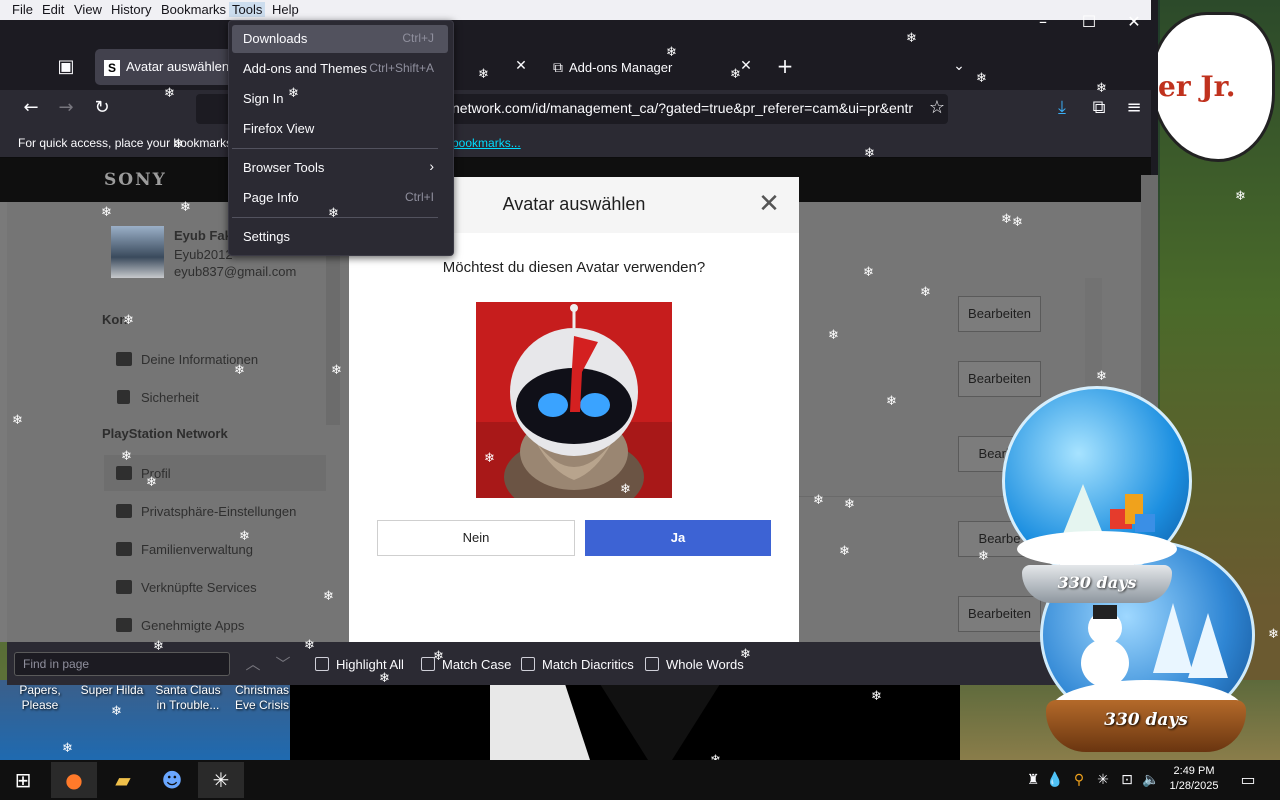 Image resolution: width=1280 pixels, height=800 pixels. Describe the element at coordinates (23, 780) in the screenshot. I see `windows-start-icon: ⊞` at that location.